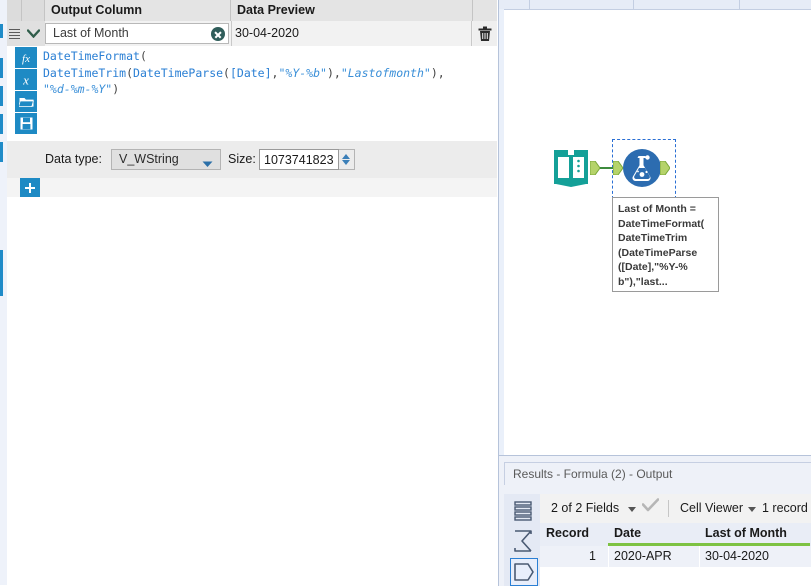 The height and width of the screenshot is (586, 811). What do you see at coordinates (571, 168) in the screenshot?
I see `text-input-tool` at bounding box center [571, 168].